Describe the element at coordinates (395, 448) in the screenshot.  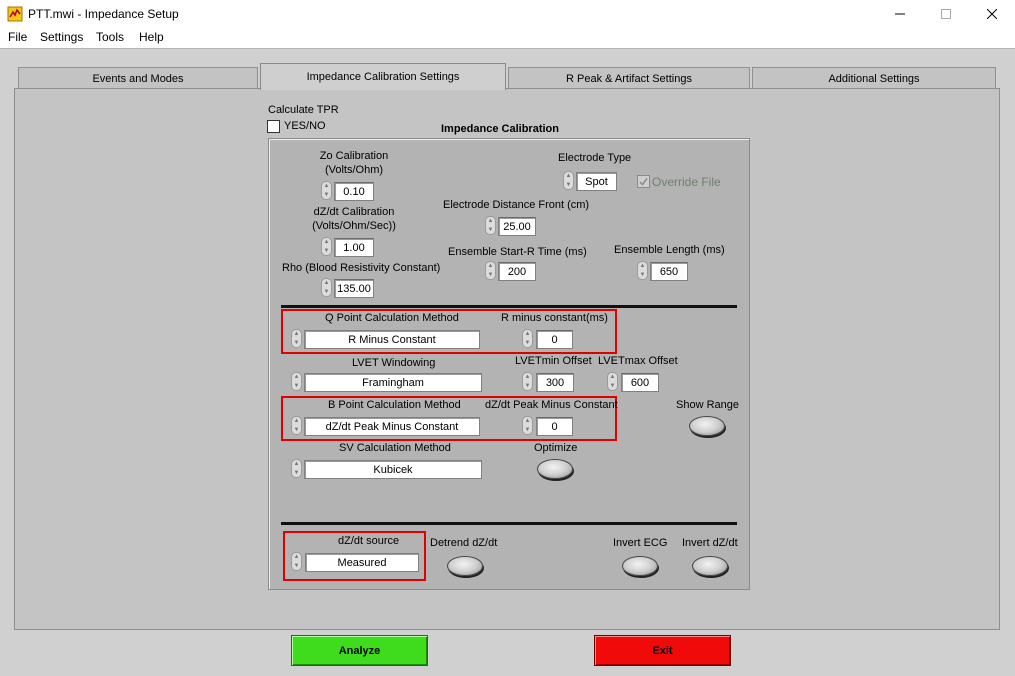
I see `sv-method-label: SV Calculation Method` at that location.